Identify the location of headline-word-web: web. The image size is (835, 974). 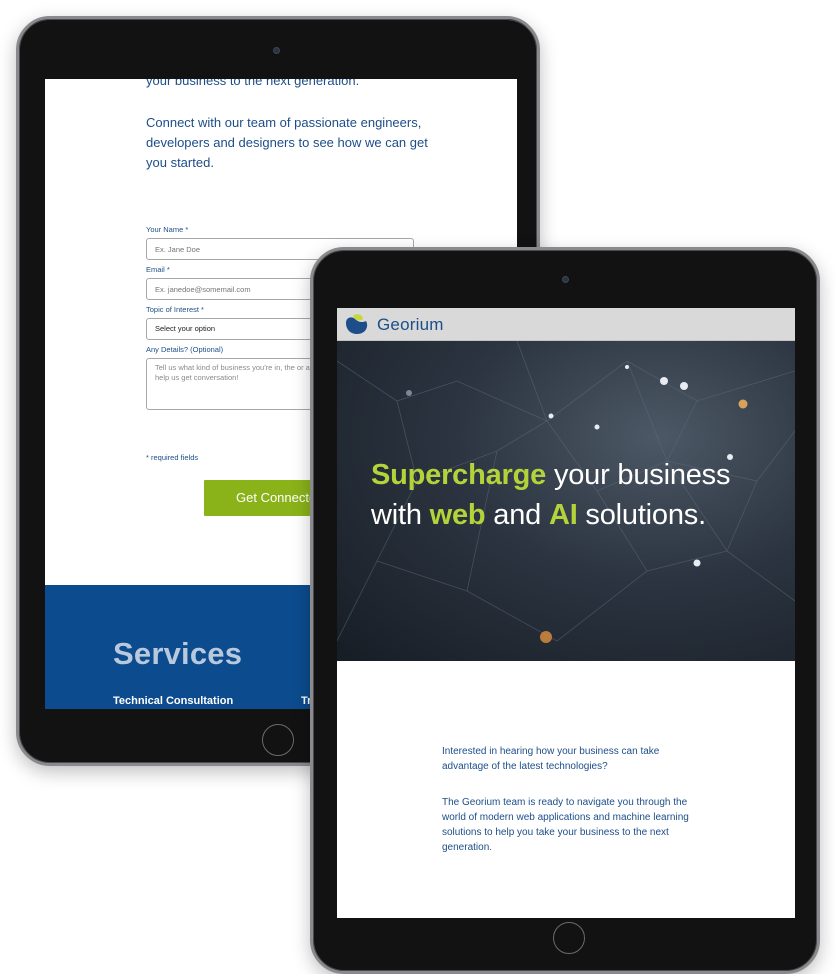
(457, 515).